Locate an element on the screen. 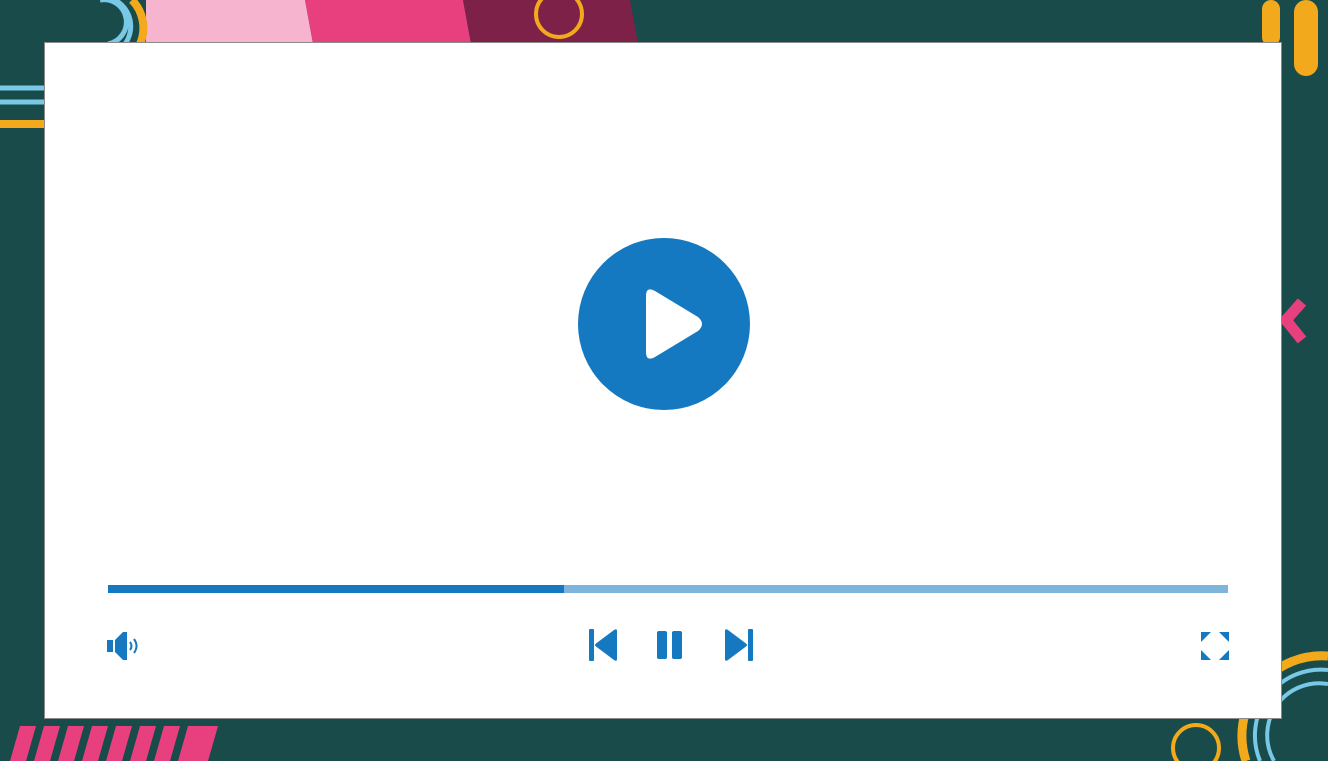 The width and height of the screenshot is (1328, 761). center-play-button is located at coordinates (664, 324).